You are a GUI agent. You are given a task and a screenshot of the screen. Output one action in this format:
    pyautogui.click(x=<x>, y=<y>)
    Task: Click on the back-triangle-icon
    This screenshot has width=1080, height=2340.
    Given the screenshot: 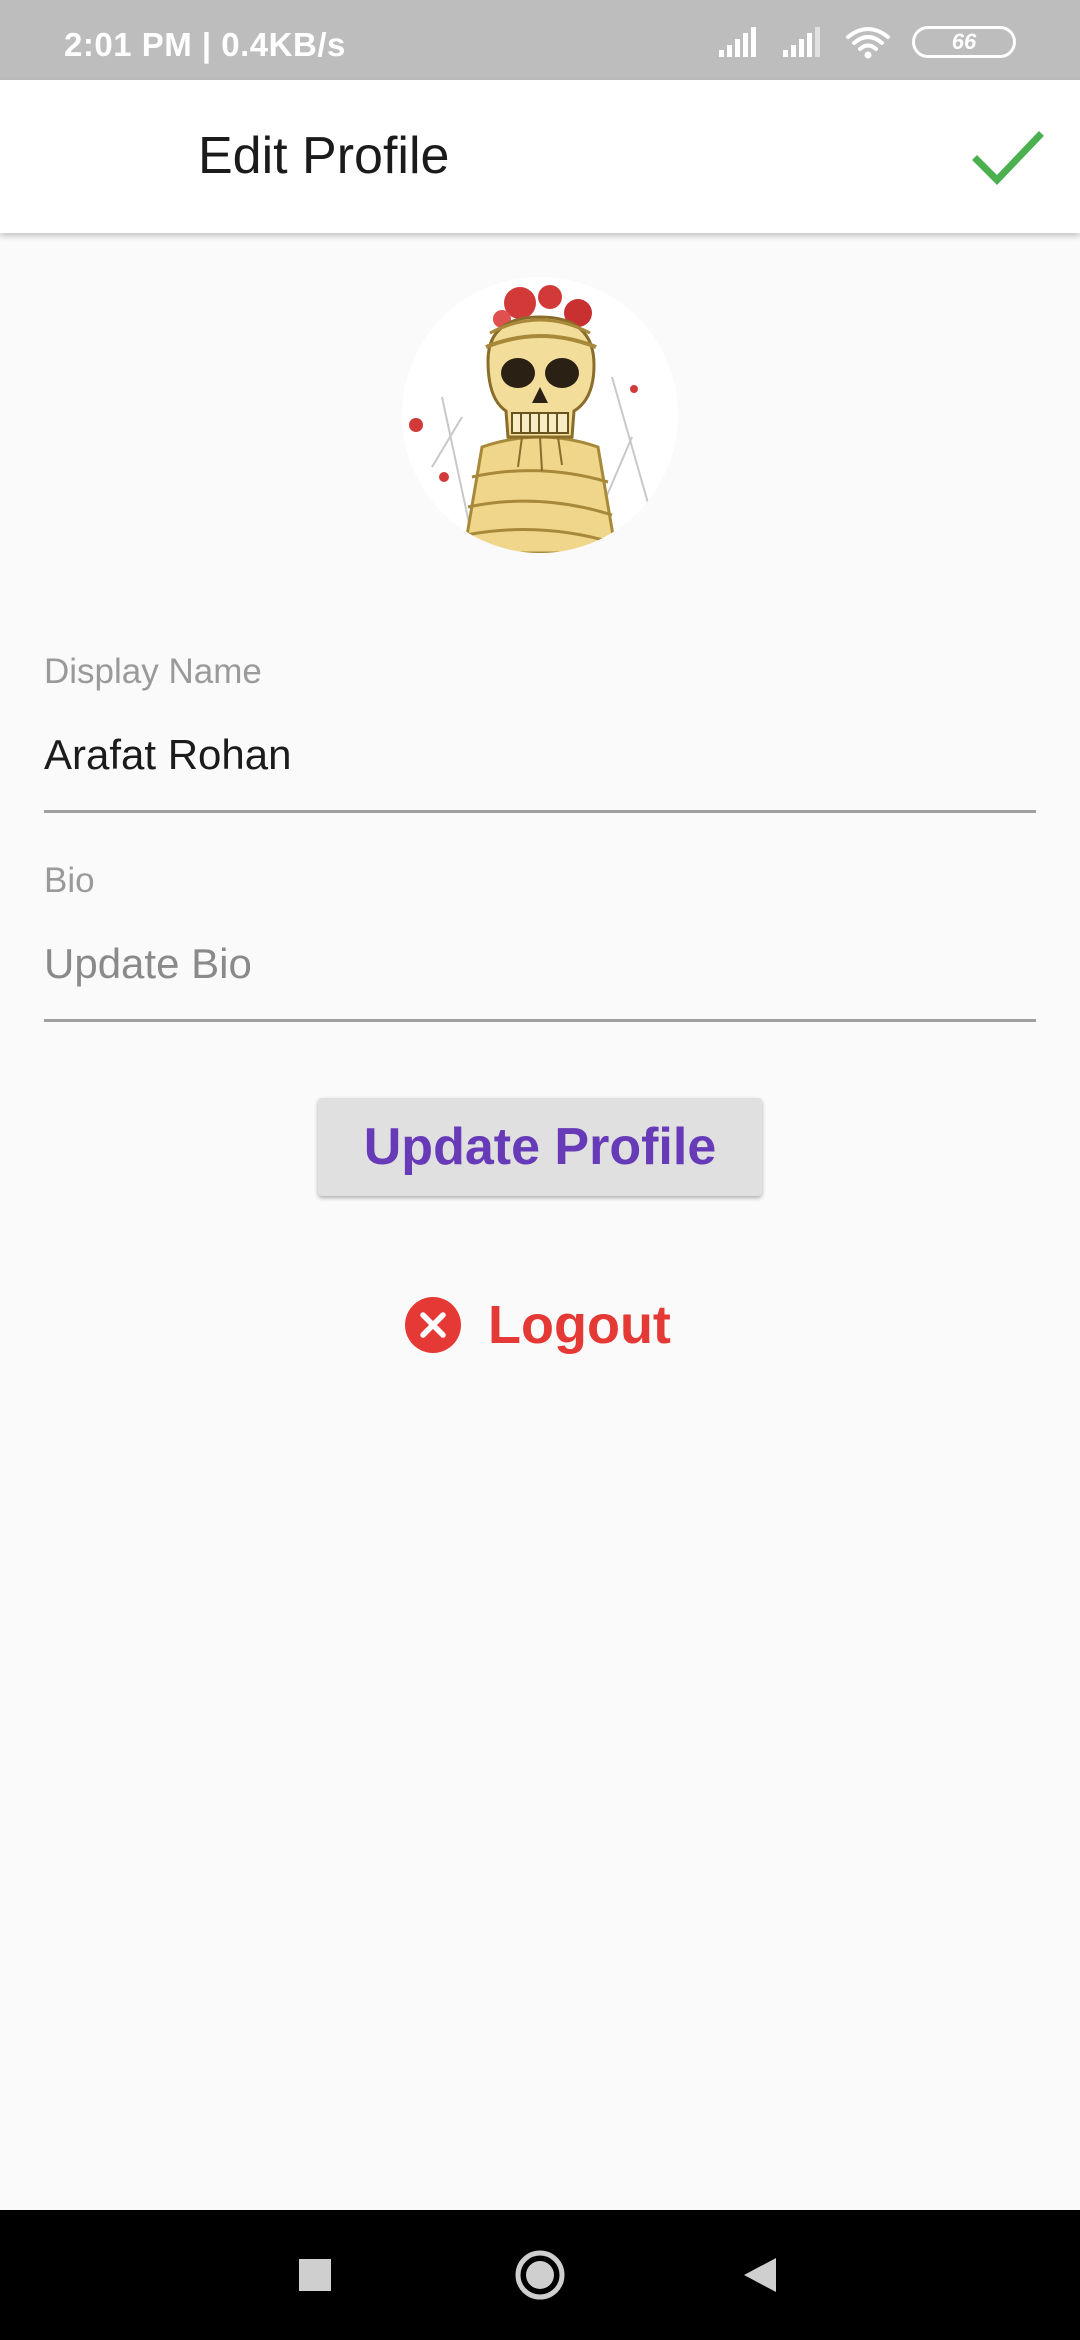 What is the action you would take?
    pyautogui.click(x=760, y=2275)
    